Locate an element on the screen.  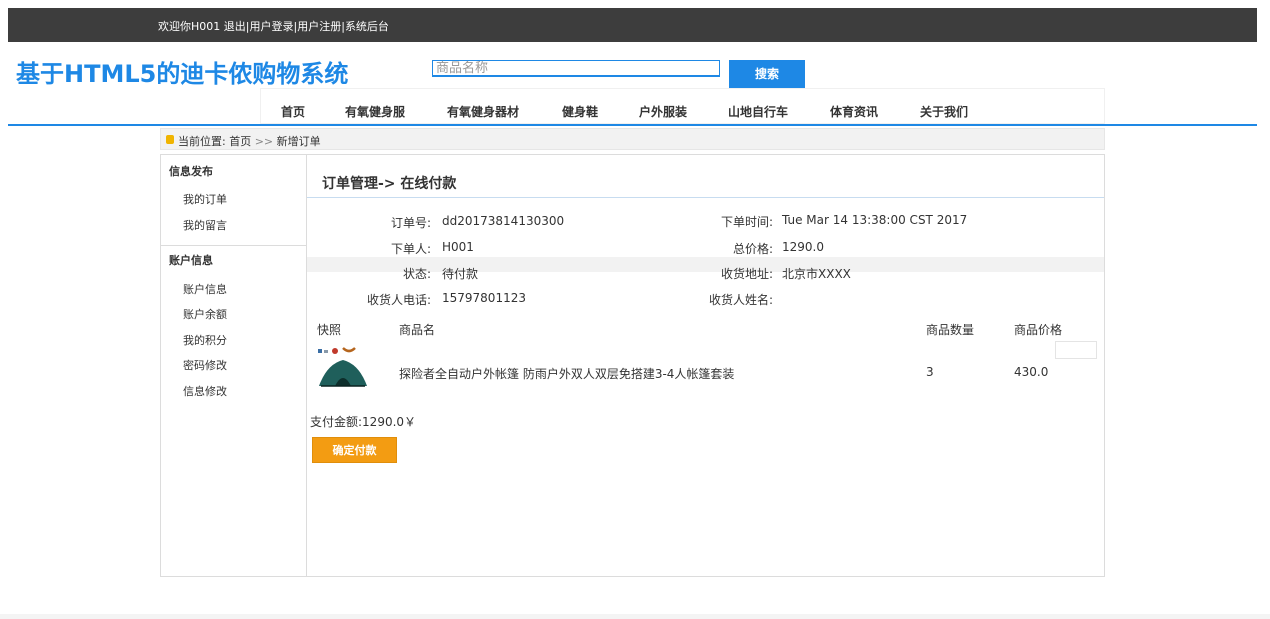
header-quantity: 商品数量 is located at coordinates (950, 330).